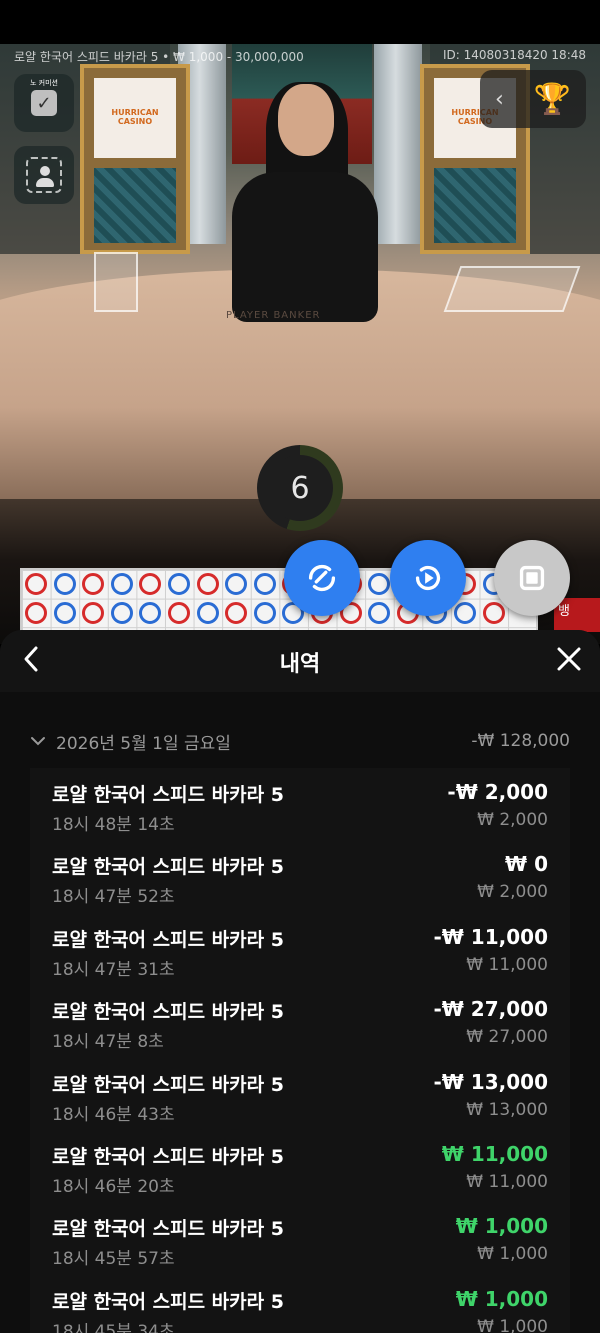 The width and height of the screenshot is (600, 1333). I want to click on countdown-timer: 6, so click(300, 488).